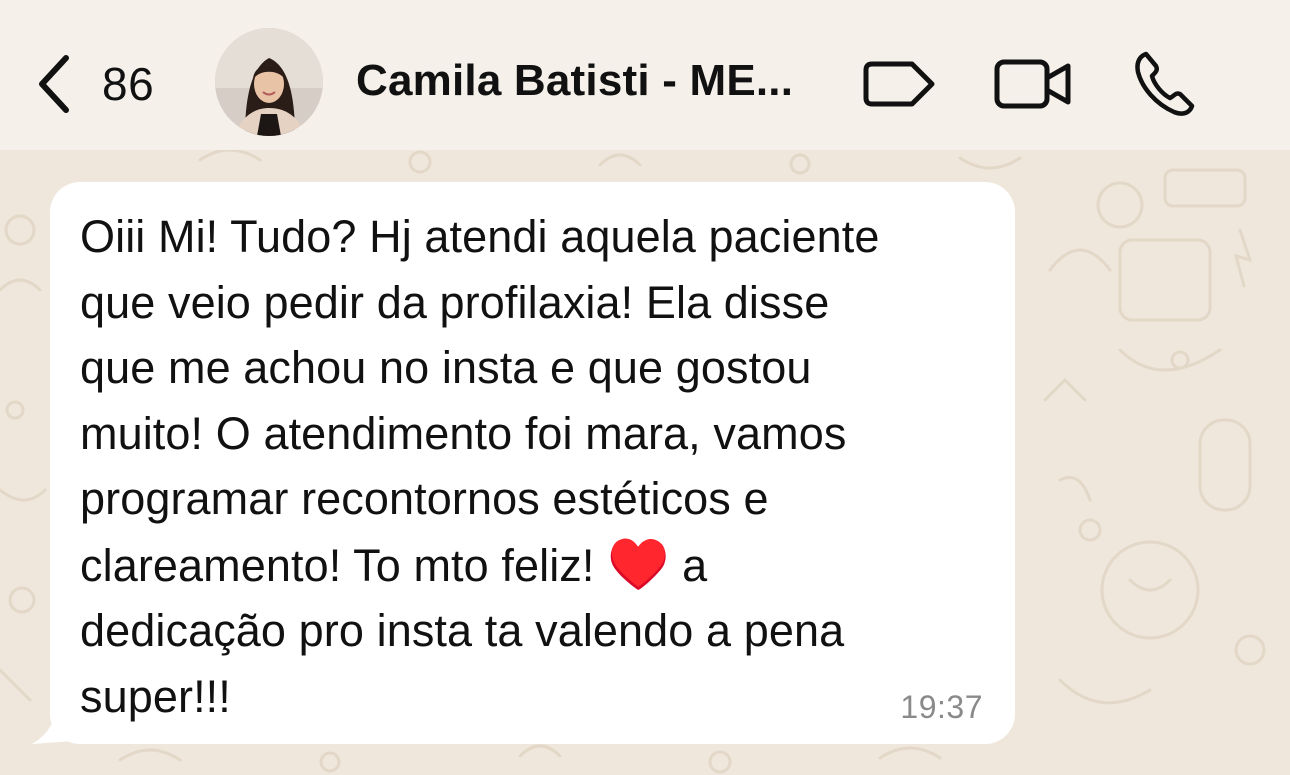  I want to click on video-call-button, so click(1033, 84).